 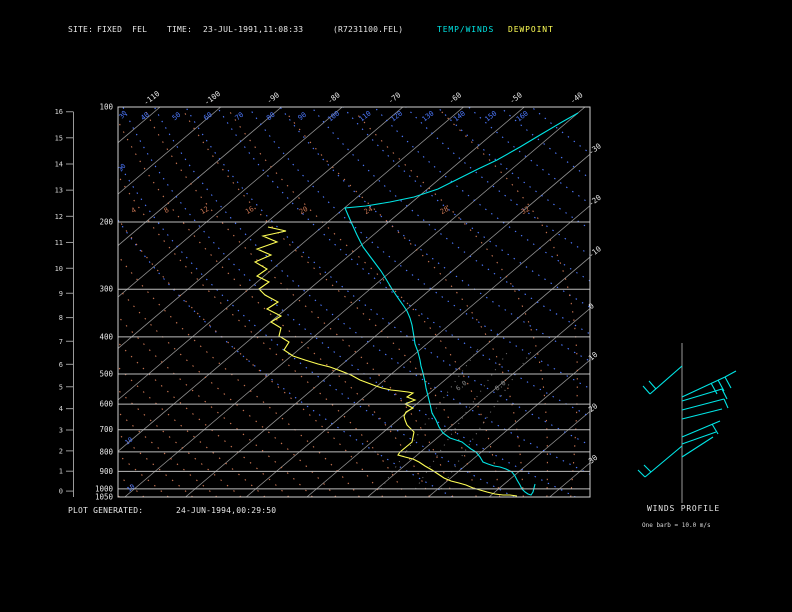 What do you see at coordinates (595, 252) in the screenshot?
I see `svg-text: -10` at bounding box center [595, 252].